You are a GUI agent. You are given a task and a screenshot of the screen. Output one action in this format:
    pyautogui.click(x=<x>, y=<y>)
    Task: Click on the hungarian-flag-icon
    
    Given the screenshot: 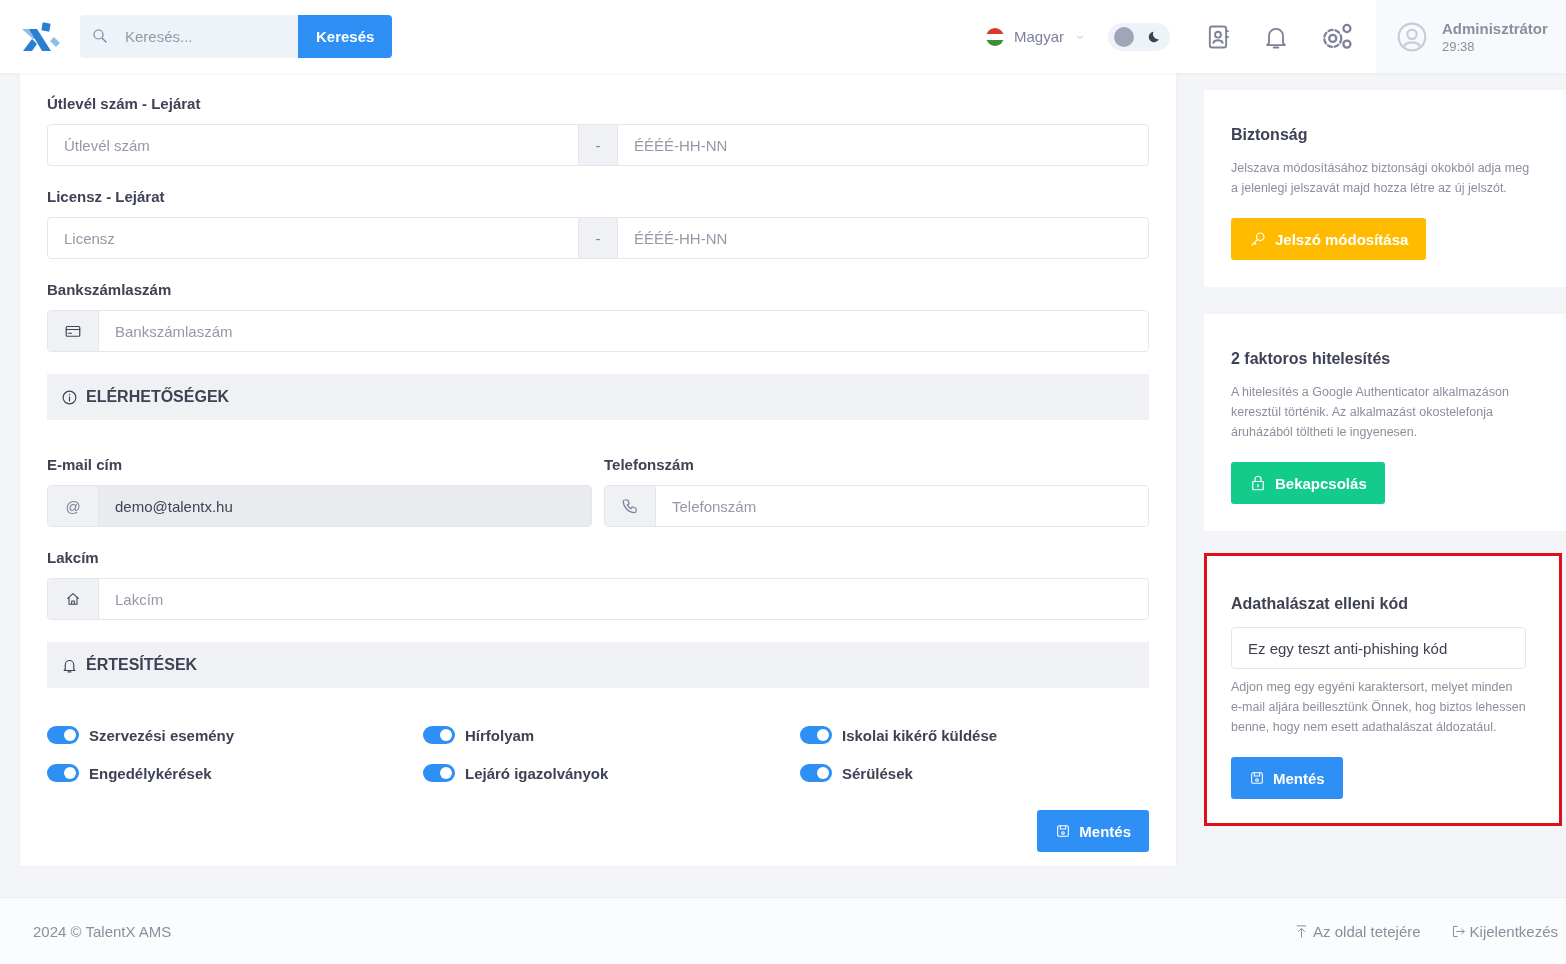 What is the action you would take?
    pyautogui.click(x=994, y=36)
    